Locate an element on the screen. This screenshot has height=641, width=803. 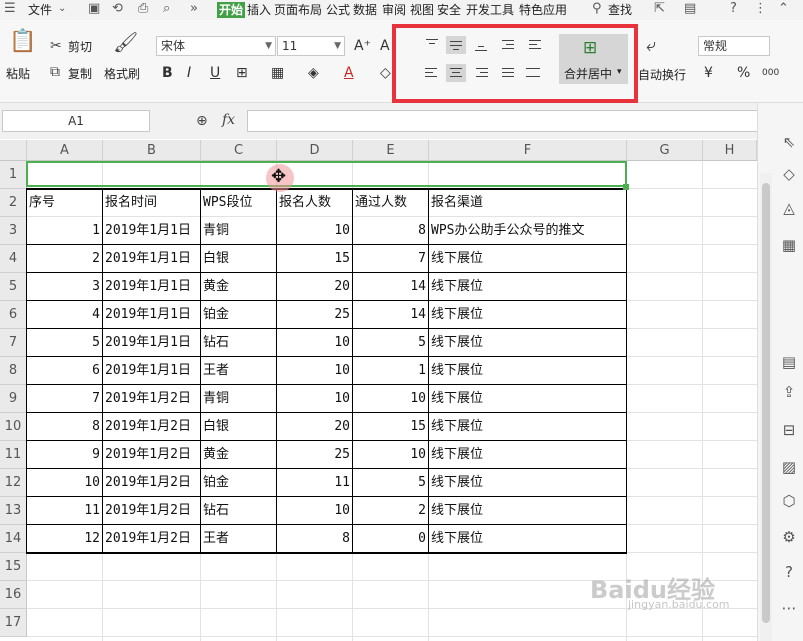
print-icon: ⎙ is located at coordinates (143, 9).